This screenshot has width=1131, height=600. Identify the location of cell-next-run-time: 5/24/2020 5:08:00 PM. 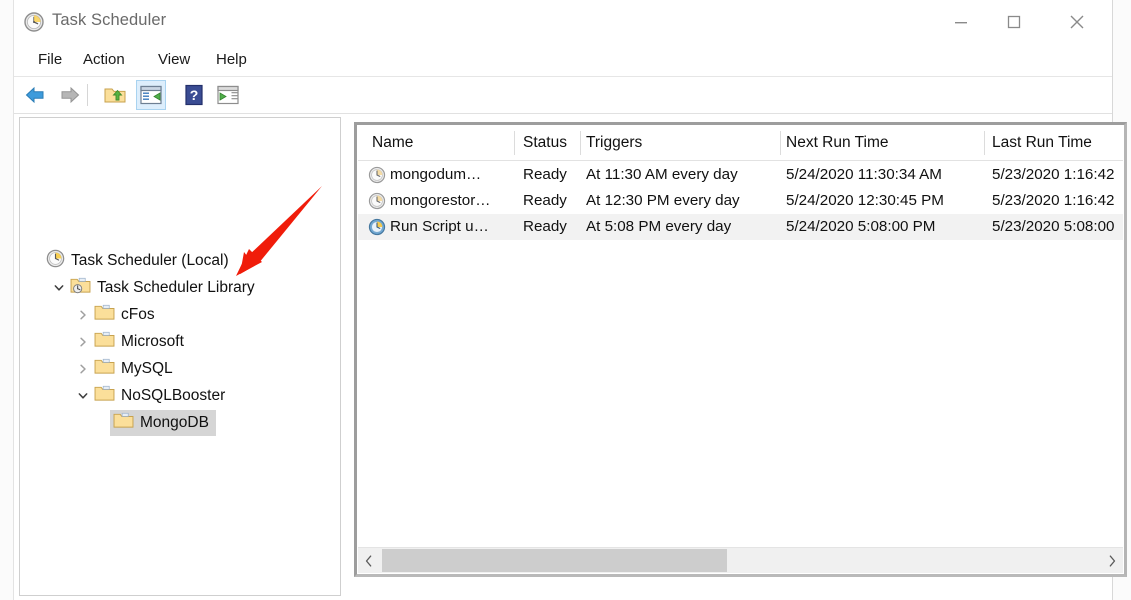
(861, 226).